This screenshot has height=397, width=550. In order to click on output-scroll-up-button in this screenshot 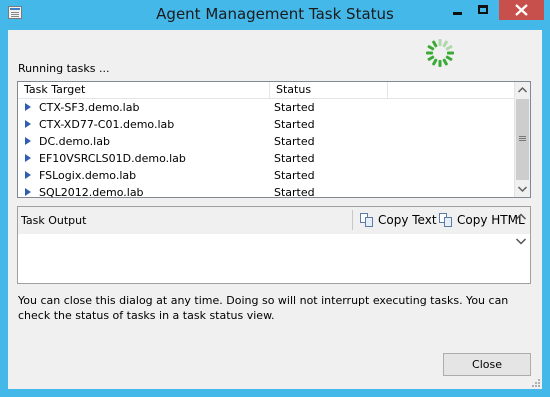, I will do `click(521, 217)`.